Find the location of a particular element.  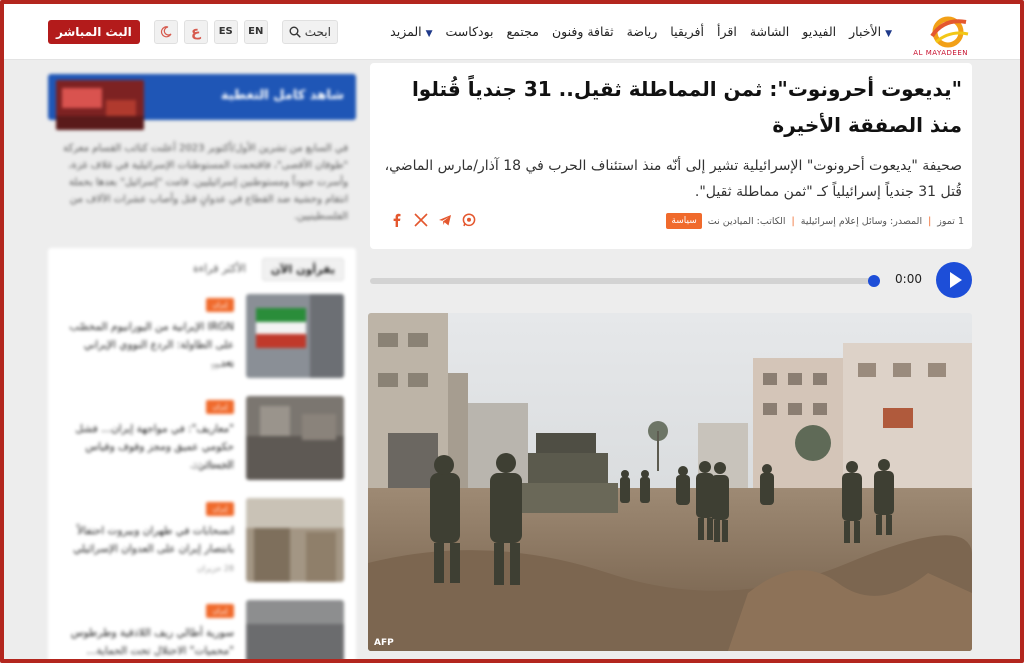

nav-item-more: المزيد ▼ is located at coordinates (411, 31).